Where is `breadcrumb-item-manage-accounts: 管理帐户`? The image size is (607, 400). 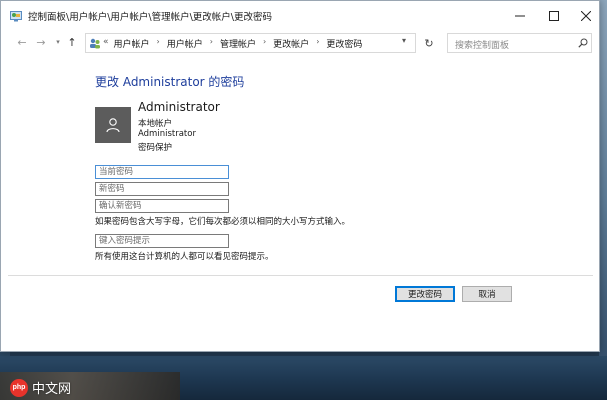
breadcrumb-item-manage-accounts: 管理帐户 is located at coordinates (238, 43).